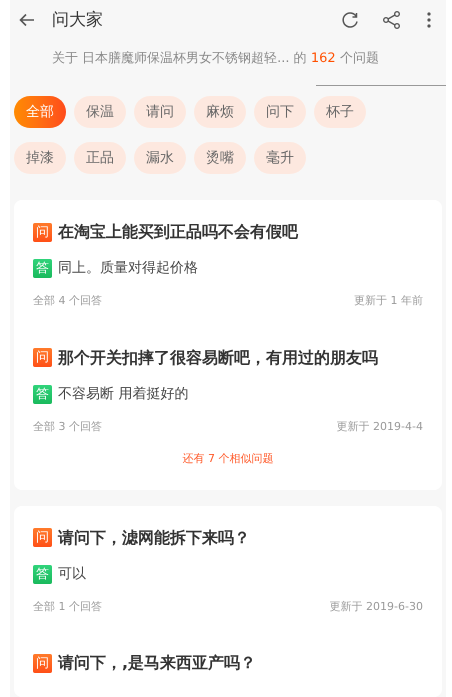  Describe the element at coordinates (67, 606) in the screenshot. I see `answer-count: 全部 1 个回答` at that location.